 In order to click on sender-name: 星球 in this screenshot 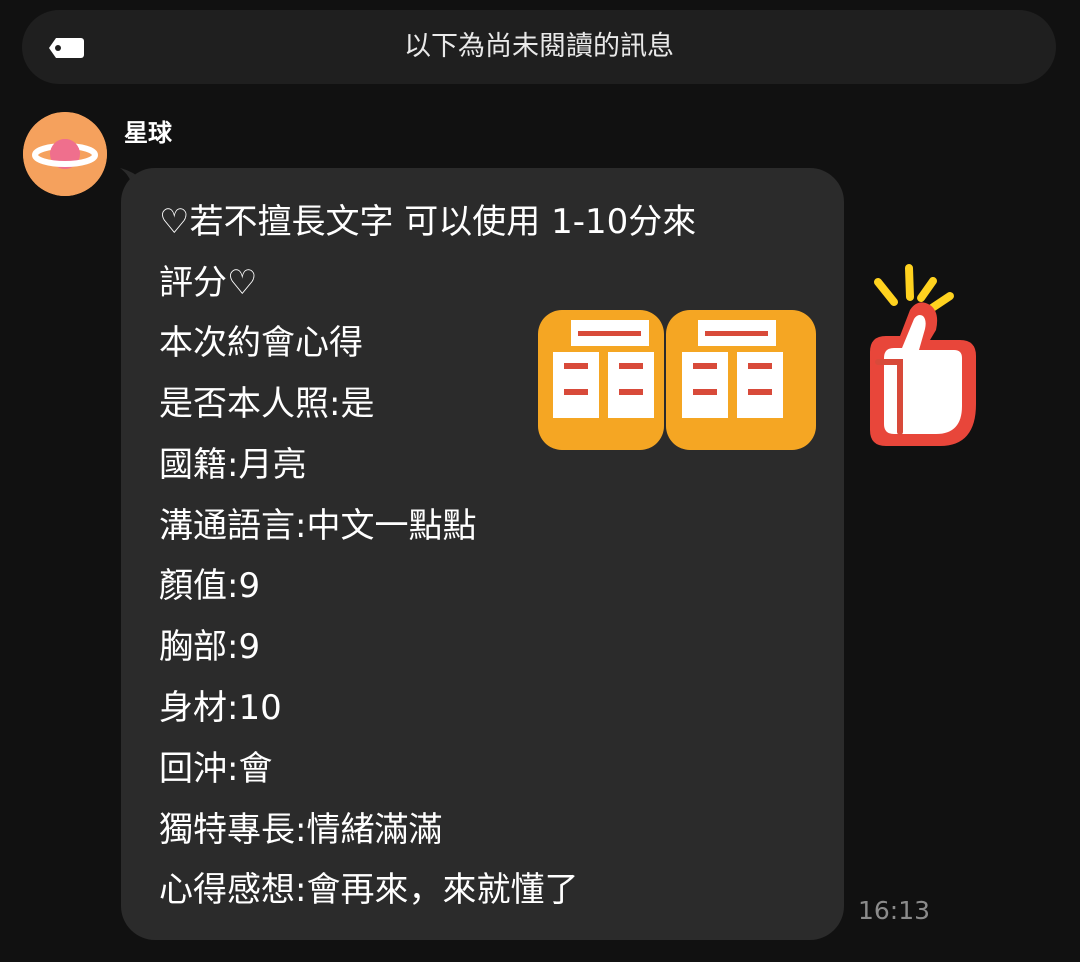, I will do `click(148, 133)`.